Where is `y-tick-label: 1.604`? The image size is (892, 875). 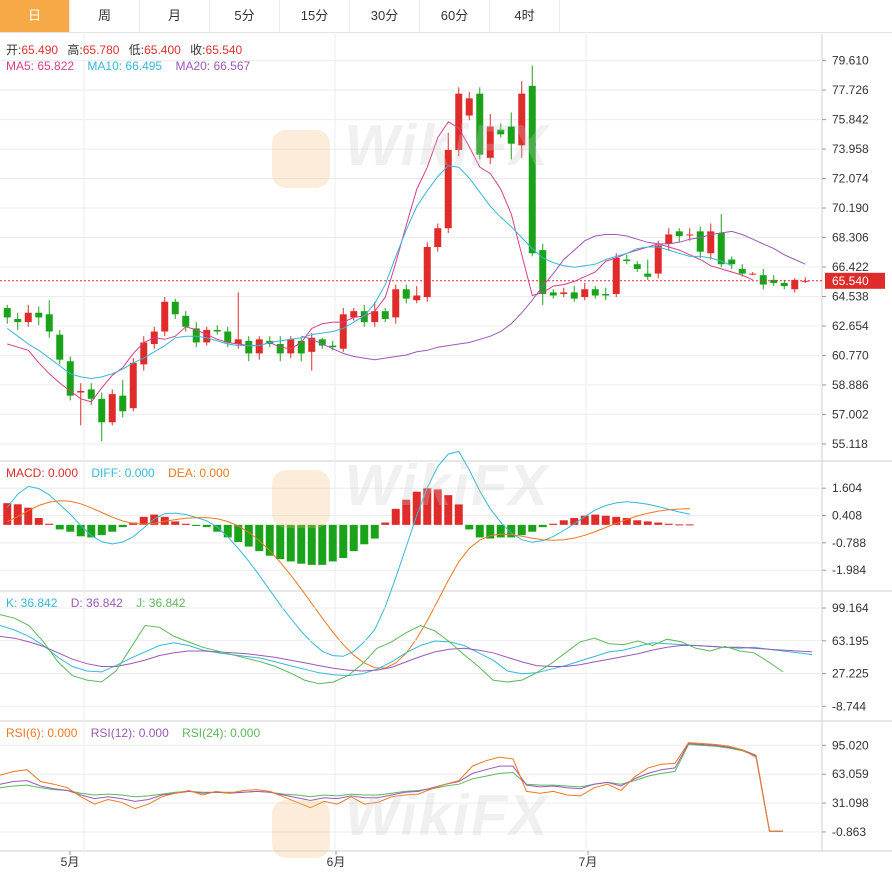
y-tick-label: 1.604 is located at coordinates (847, 488).